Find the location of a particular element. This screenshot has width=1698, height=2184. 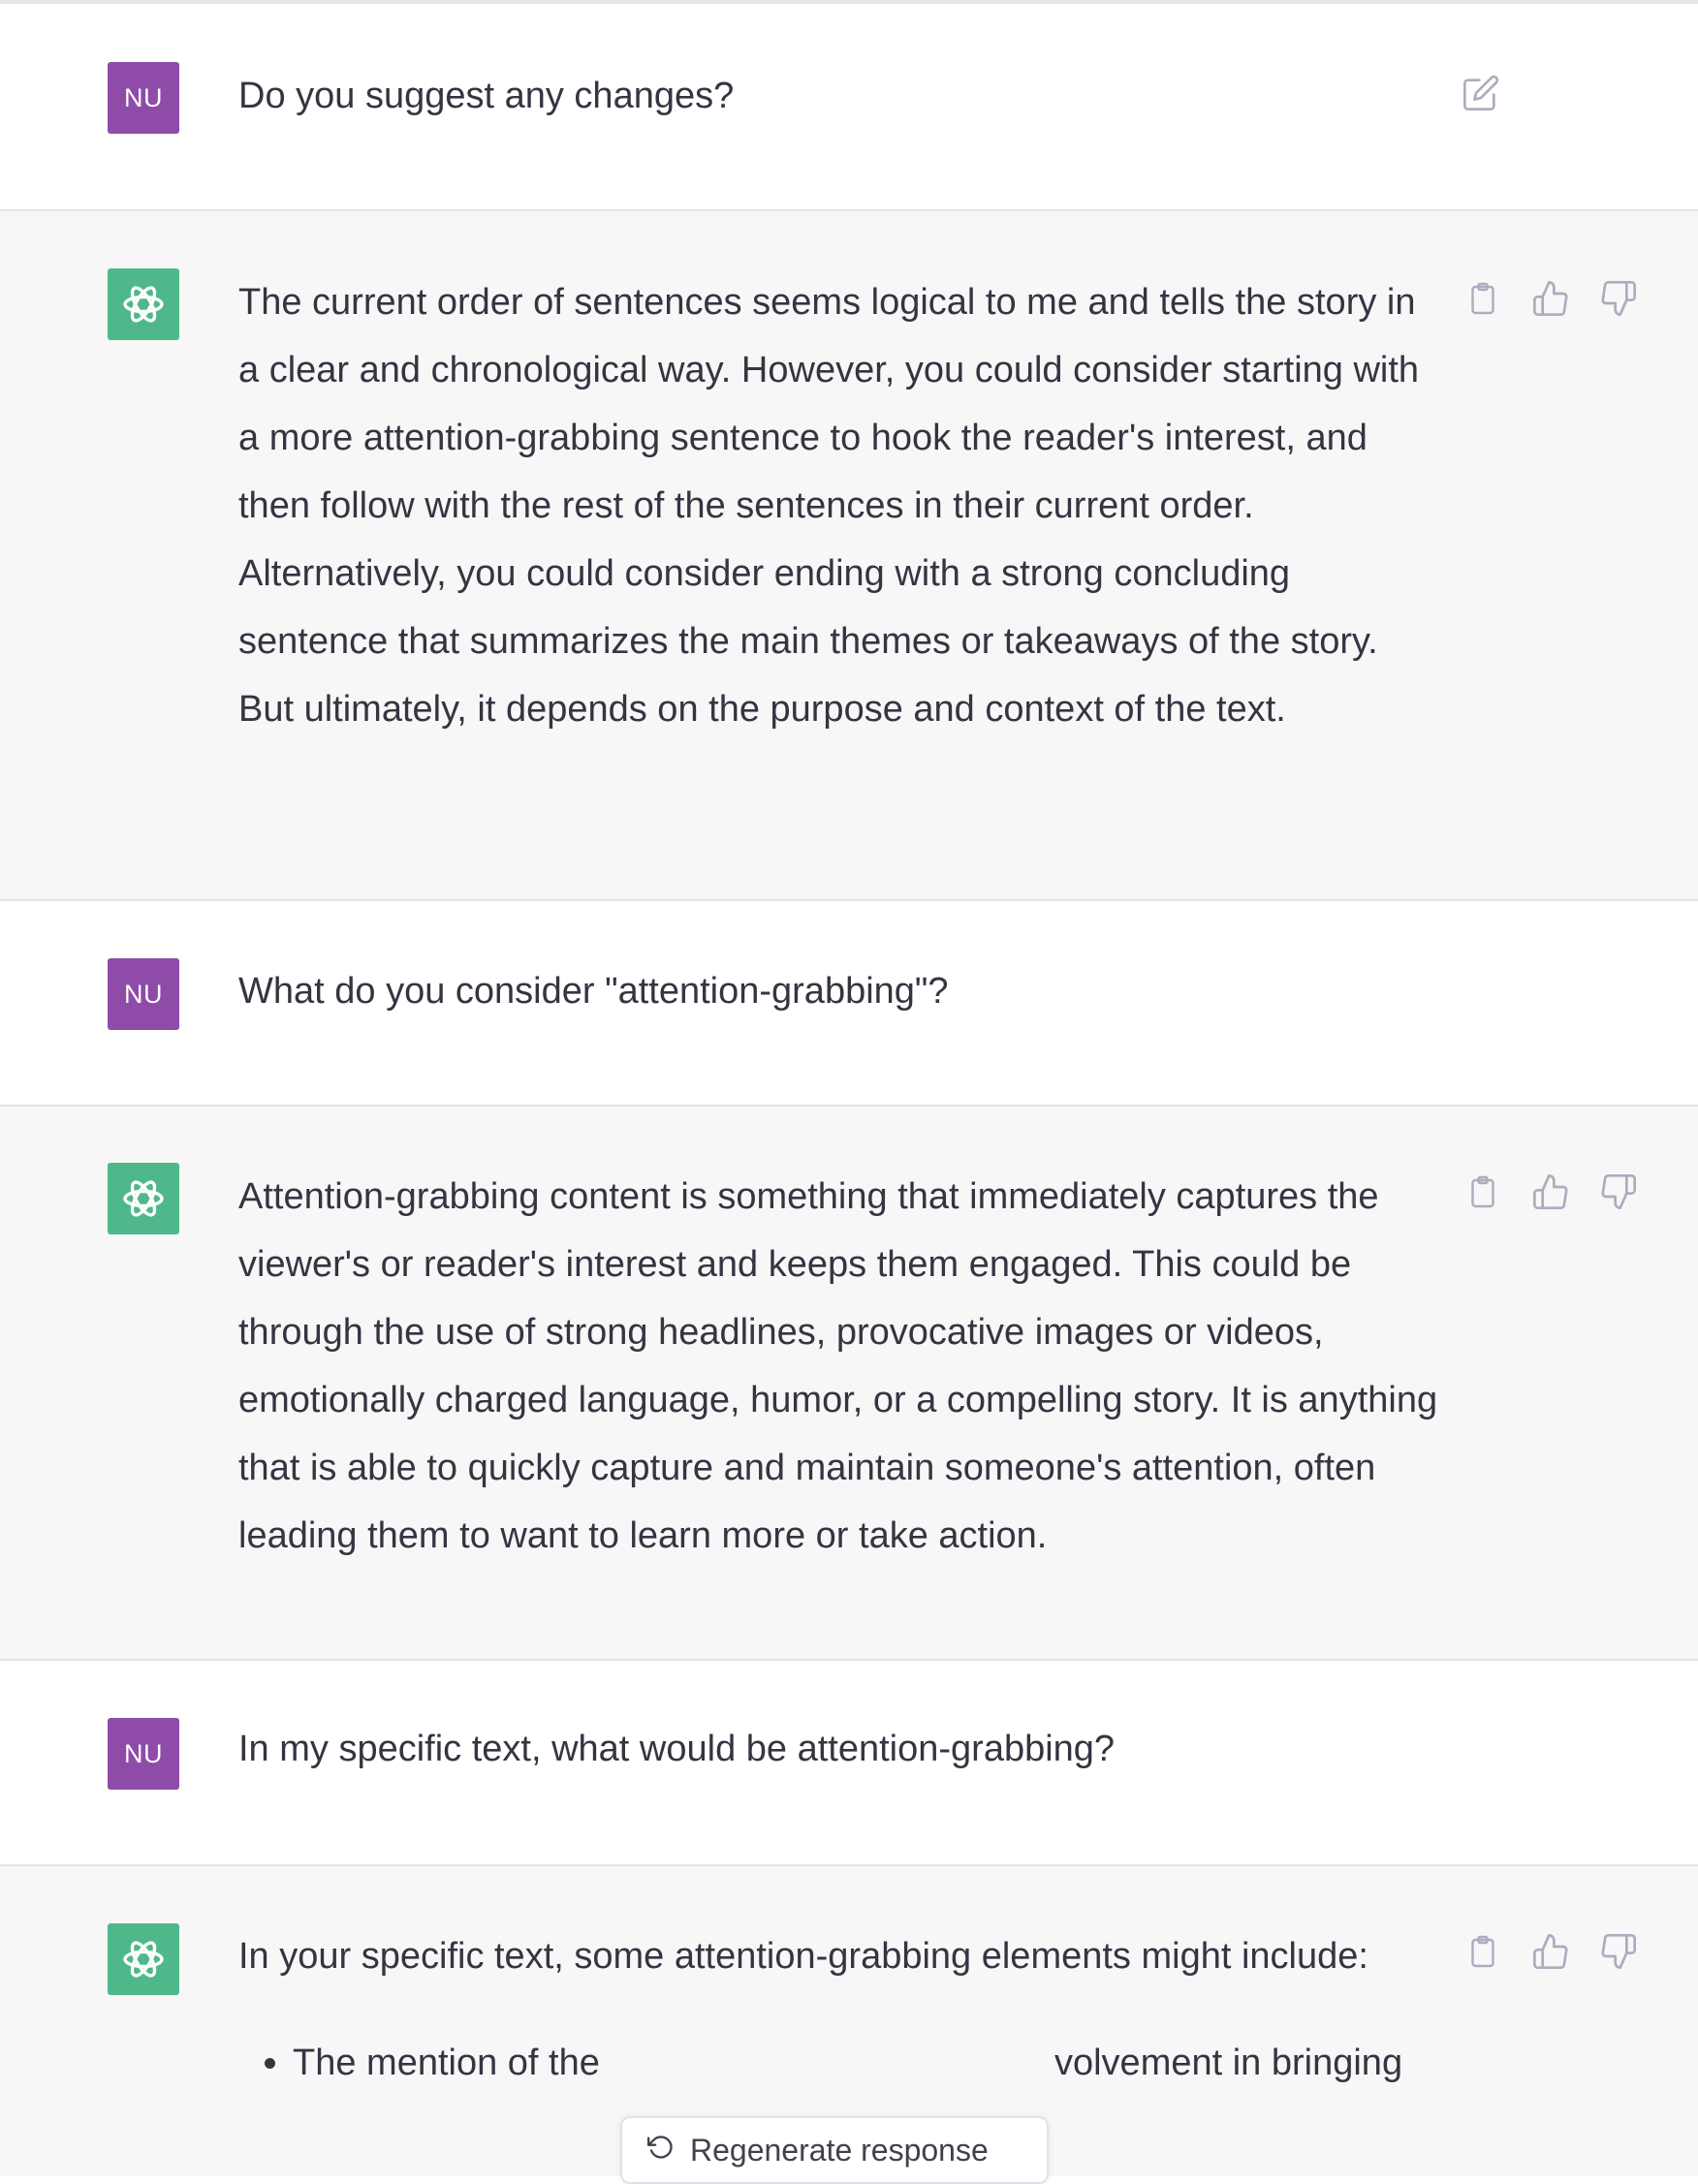

bullet-list: The mention of the volvement in bringing is located at coordinates (839, 2063).